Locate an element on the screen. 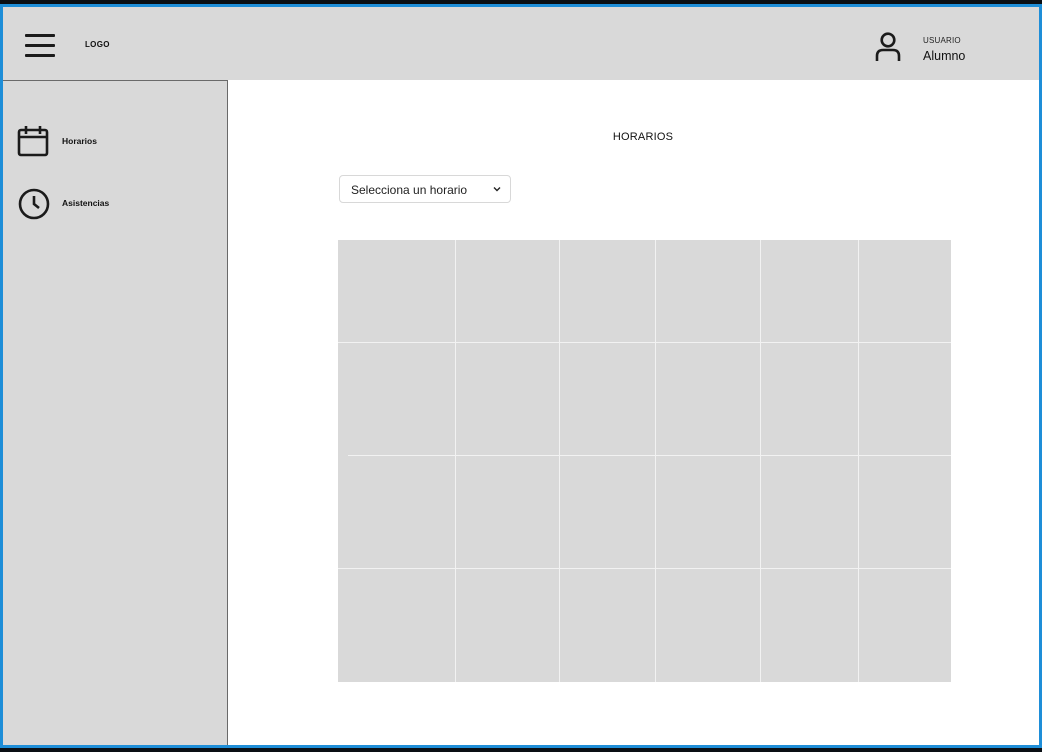 The width and height of the screenshot is (1042, 752). calendar-icon is located at coordinates (33, 141).